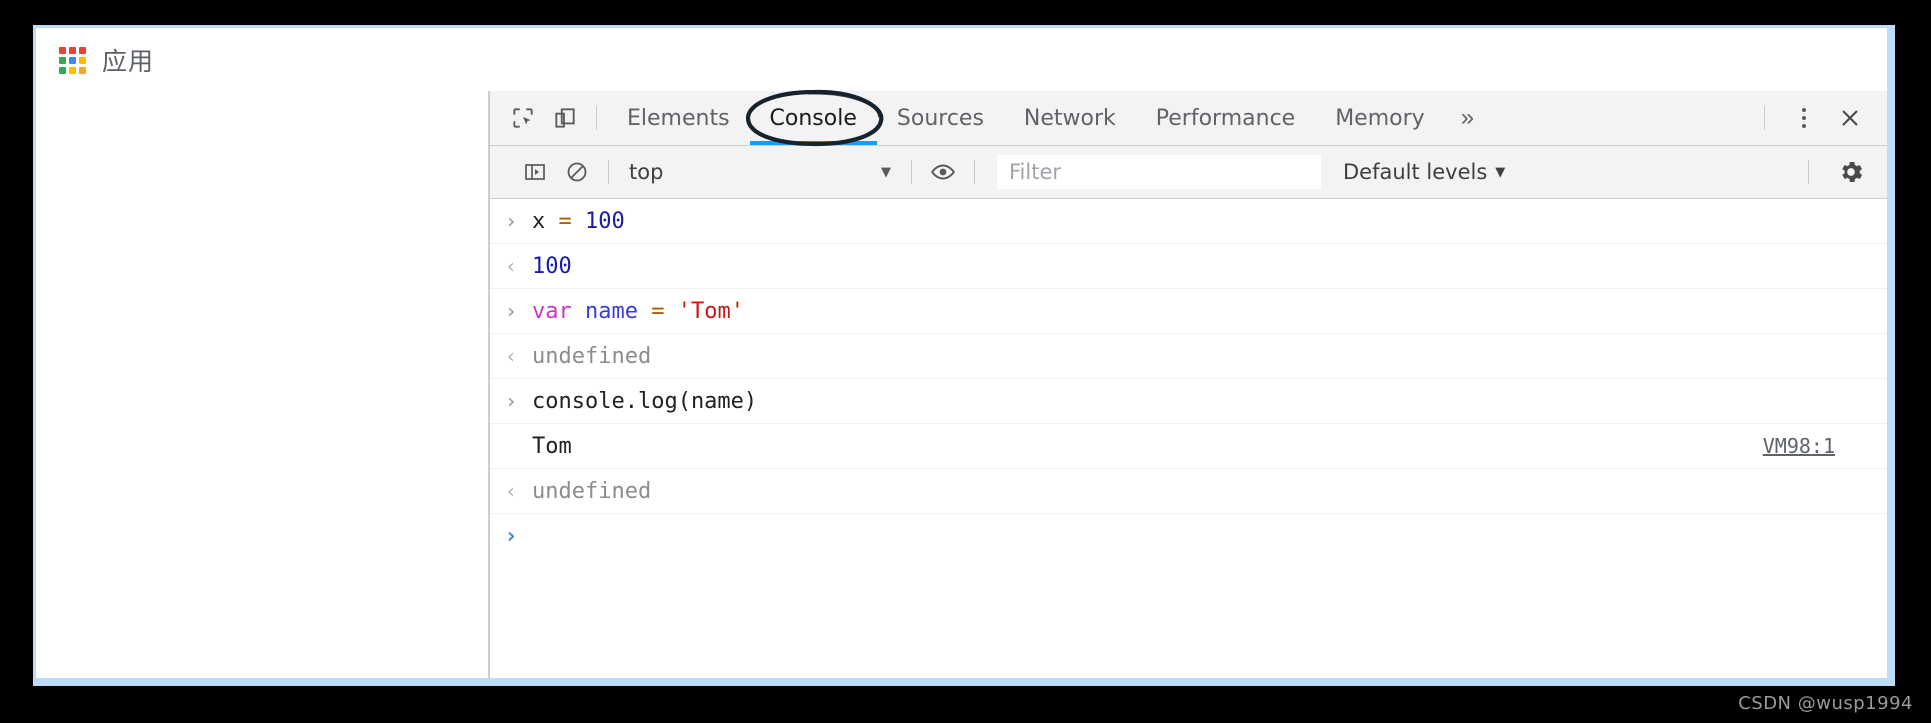  I want to click on bookmarks-bar: 应用, so click(961, 60).